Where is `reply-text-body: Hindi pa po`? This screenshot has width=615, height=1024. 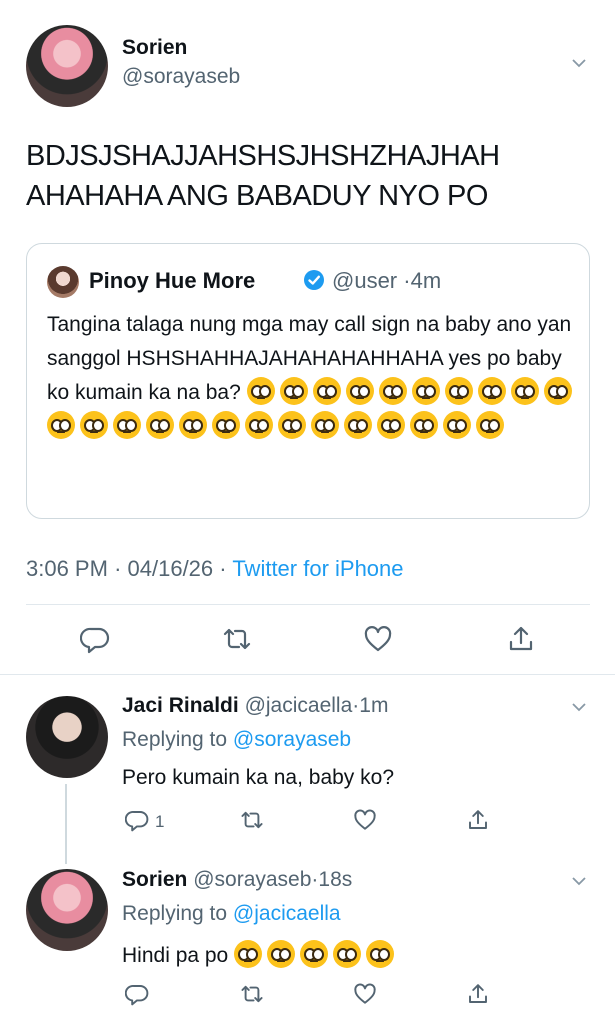
reply-text-body: Hindi pa po is located at coordinates (175, 955).